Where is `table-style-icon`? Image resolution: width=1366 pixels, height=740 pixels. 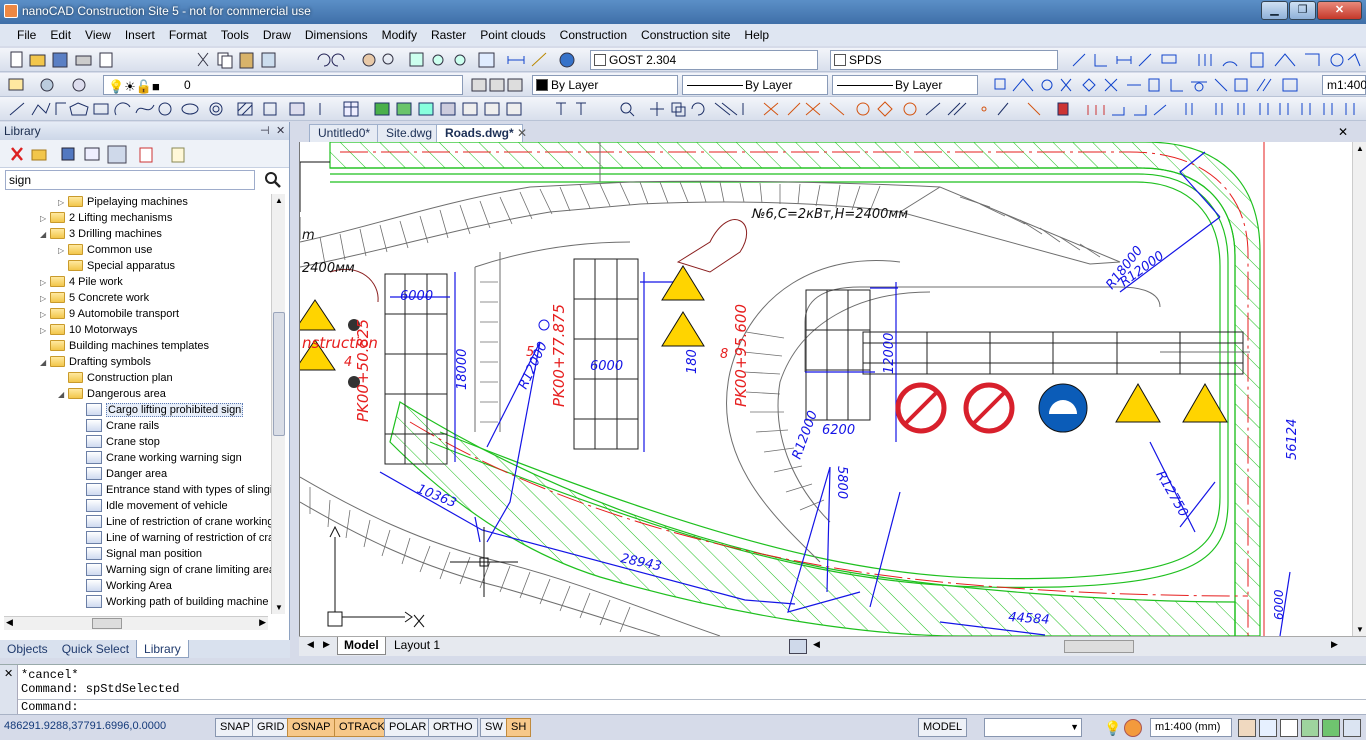 table-style-icon is located at coordinates (514, 109).